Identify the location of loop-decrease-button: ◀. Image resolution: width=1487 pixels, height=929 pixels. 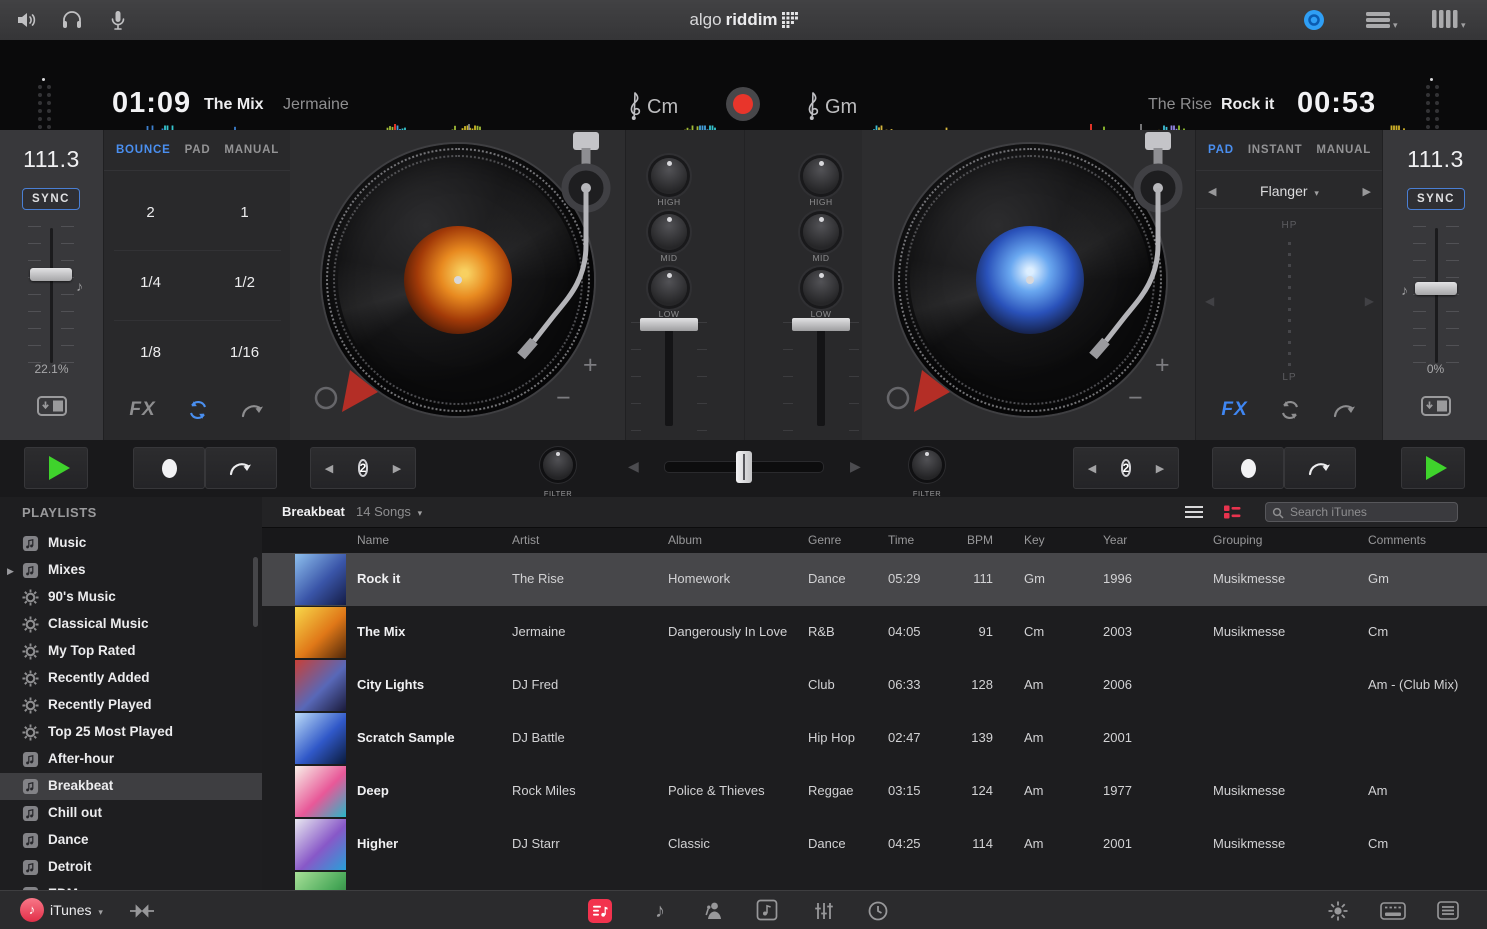
(1092, 468).